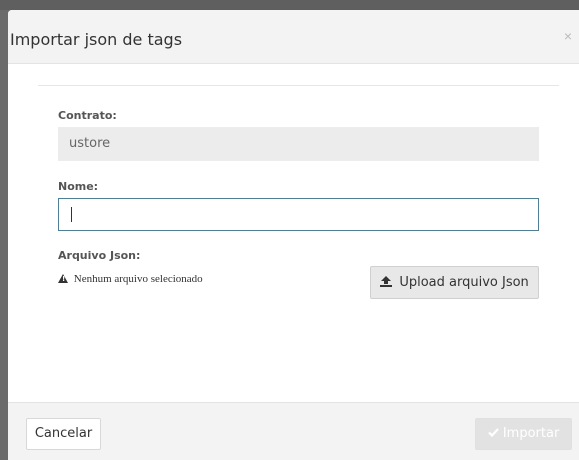 The width and height of the screenshot is (579, 460). Describe the element at coordinates (289, 5) in the screenshot. I see `backdrop-strip` at that location.